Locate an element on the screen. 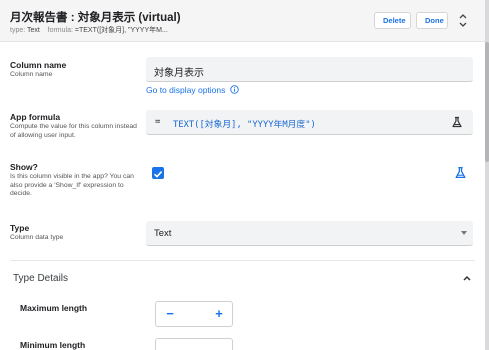 This screenshot has width=489, height=350. type-select: Text is located at coordinates (309, 233).